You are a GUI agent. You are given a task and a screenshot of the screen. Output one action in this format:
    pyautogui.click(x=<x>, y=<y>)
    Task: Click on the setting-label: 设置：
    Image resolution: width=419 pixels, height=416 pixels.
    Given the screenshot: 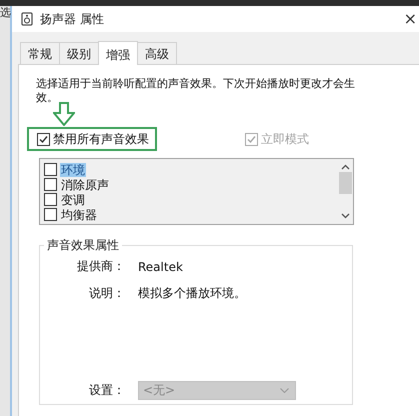 What is the action you would take?
    pyautogui.click(x=106, y=390)
    